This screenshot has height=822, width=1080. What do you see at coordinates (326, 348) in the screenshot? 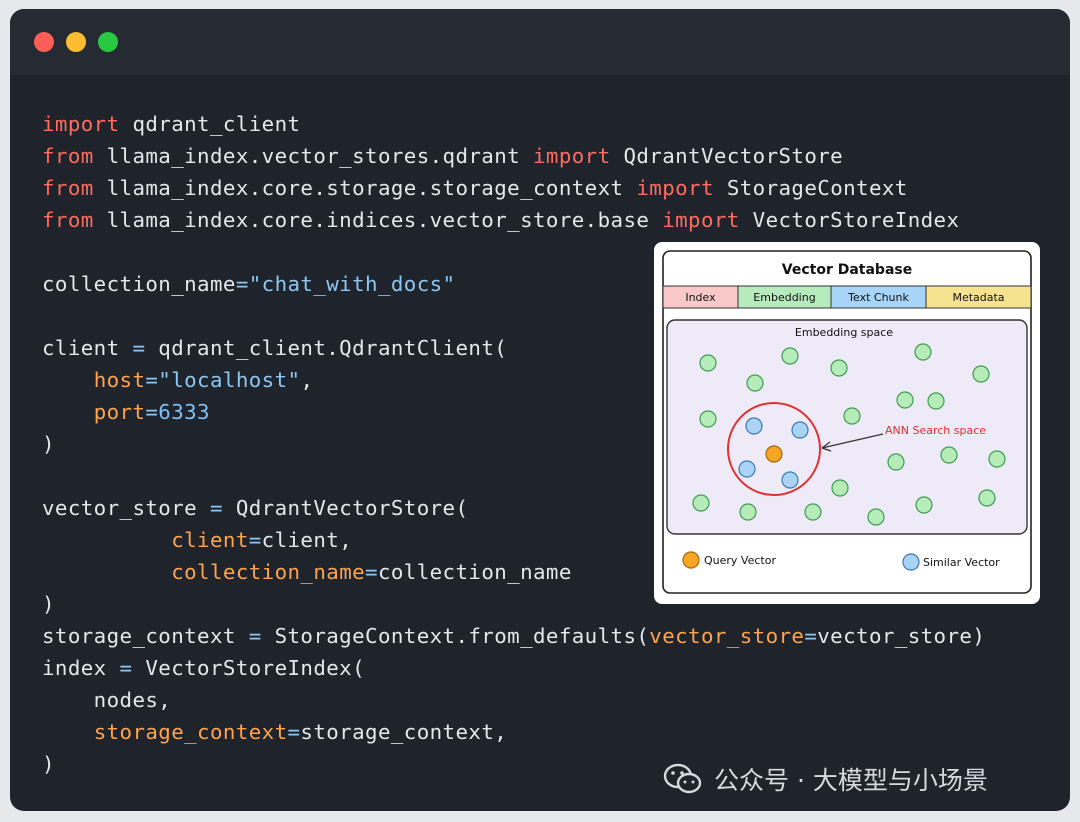
I see `code-token: qdrant_client.QdrantClient(` at bounding box center [326, 348].